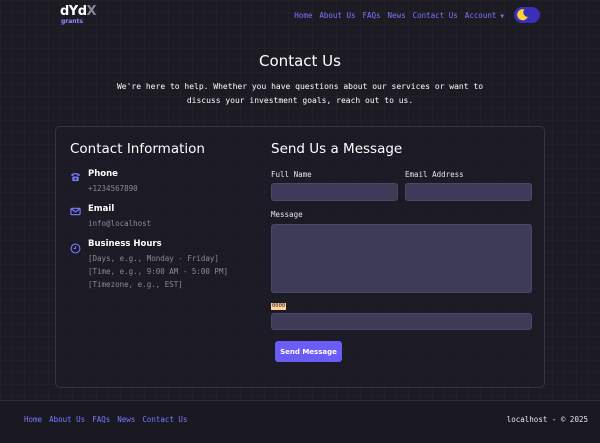 This screenshot has width=600, height=443. I want to click on email-value: info@localhost, so click(119, 223).